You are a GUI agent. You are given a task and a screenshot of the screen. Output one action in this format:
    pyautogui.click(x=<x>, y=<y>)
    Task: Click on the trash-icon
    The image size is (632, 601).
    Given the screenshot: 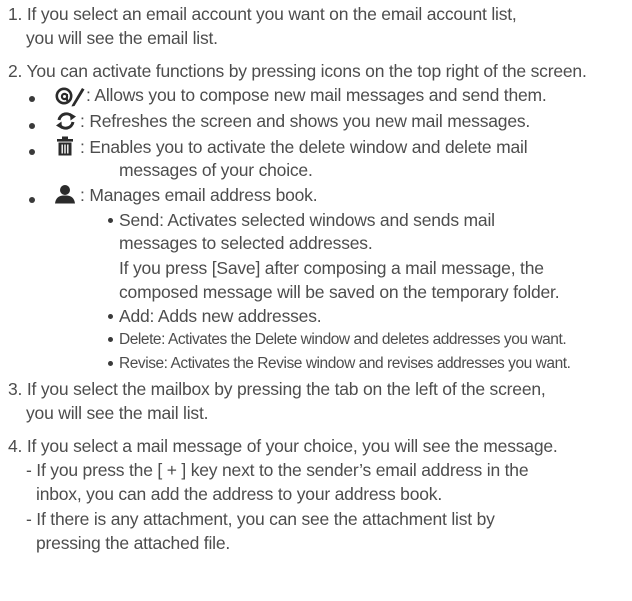 What is the action you would take?
    pyautogui.click(x=65, y=146)
    